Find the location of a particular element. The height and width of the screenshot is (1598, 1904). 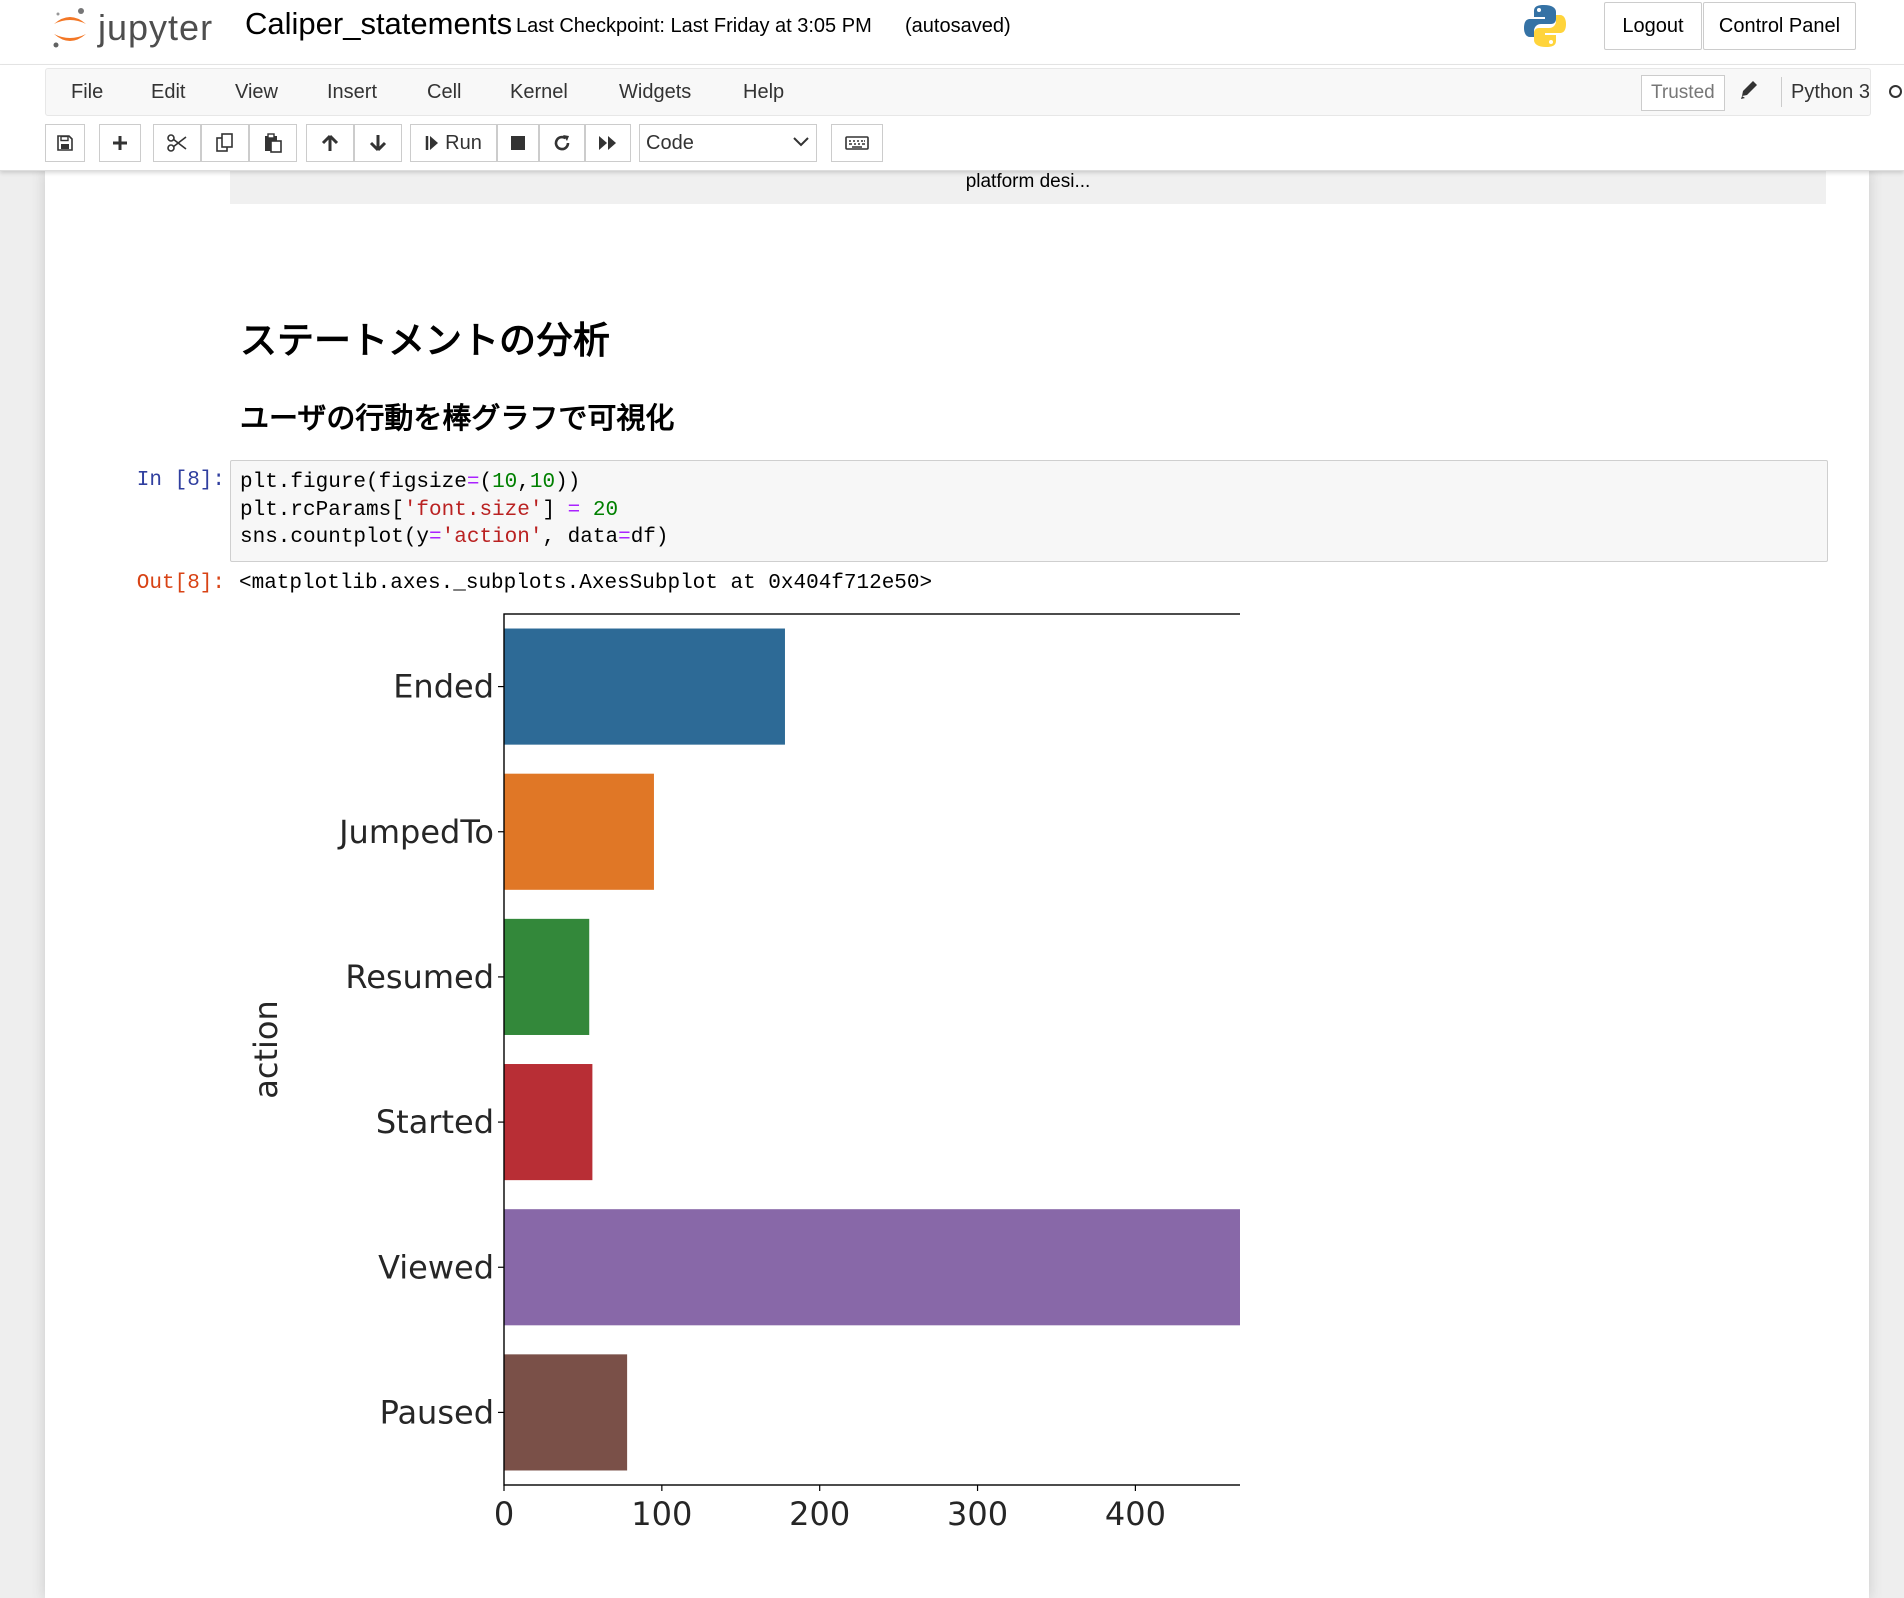

x-tick-label: 400 is located at coordinates (1135, 1513).